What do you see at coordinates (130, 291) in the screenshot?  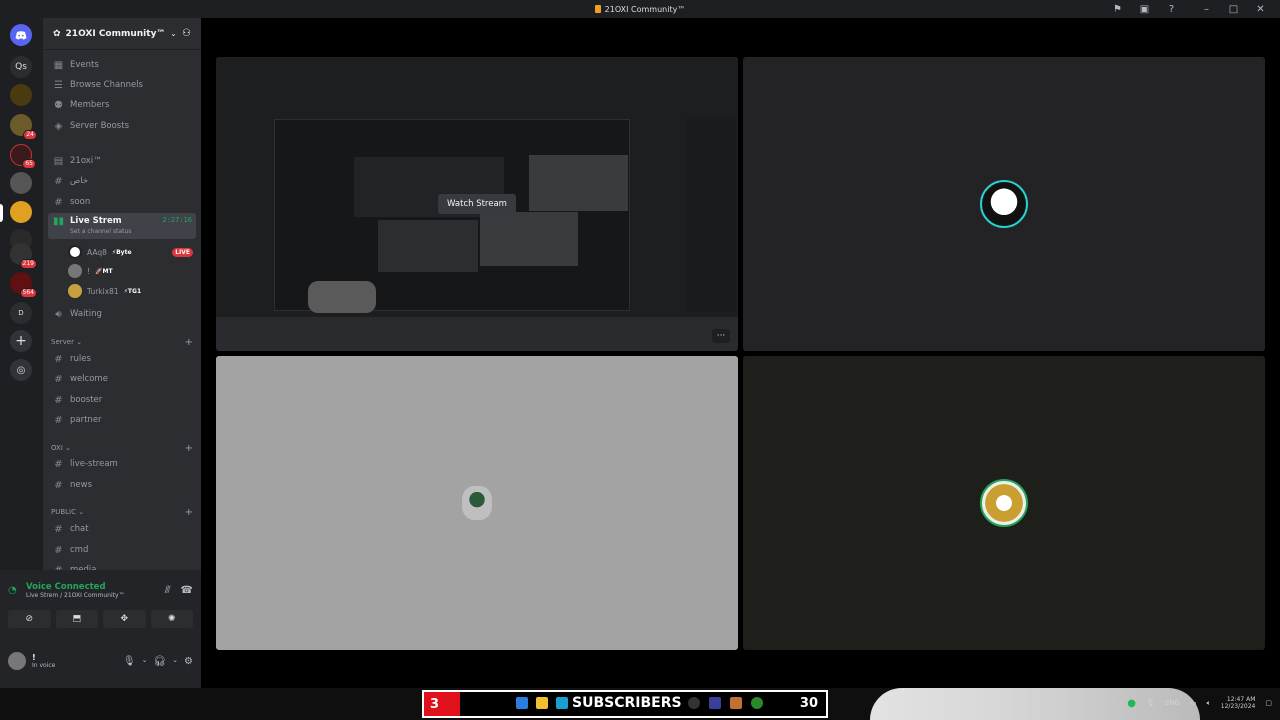 I see `voice-user: Turkix81 ⚡TG1` at bounding box center [130, 291].